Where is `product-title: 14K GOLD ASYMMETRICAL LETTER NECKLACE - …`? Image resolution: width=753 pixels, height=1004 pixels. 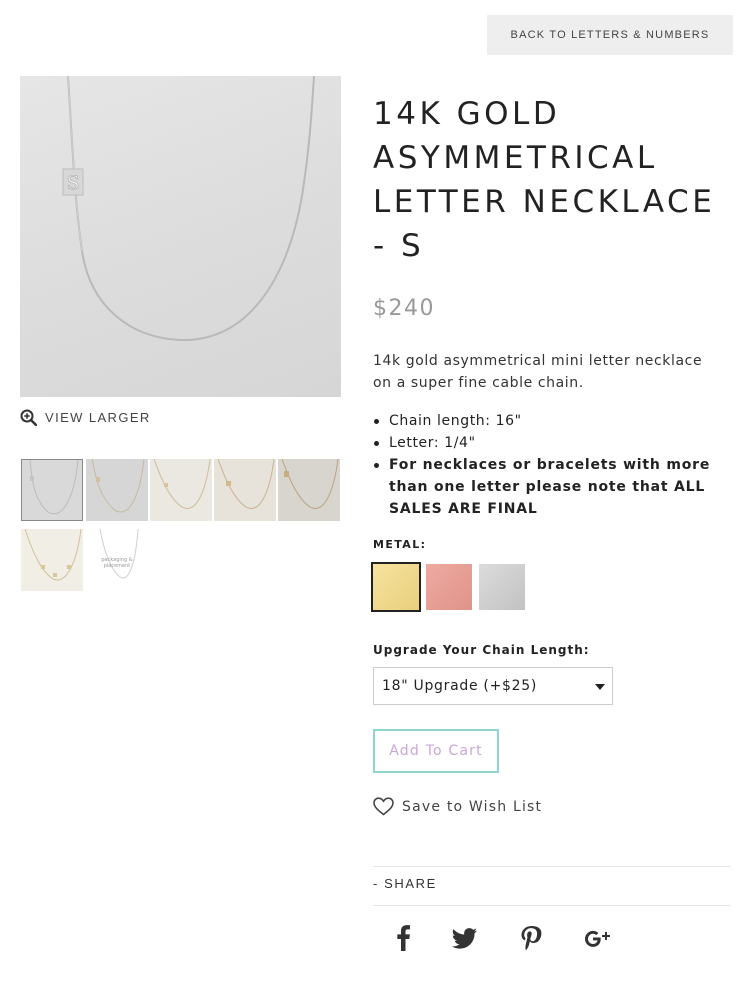 product-title: 14K GOLD ASYMMETRICAL LETTER NECKLACE - … is located at coordinates (544, 180).